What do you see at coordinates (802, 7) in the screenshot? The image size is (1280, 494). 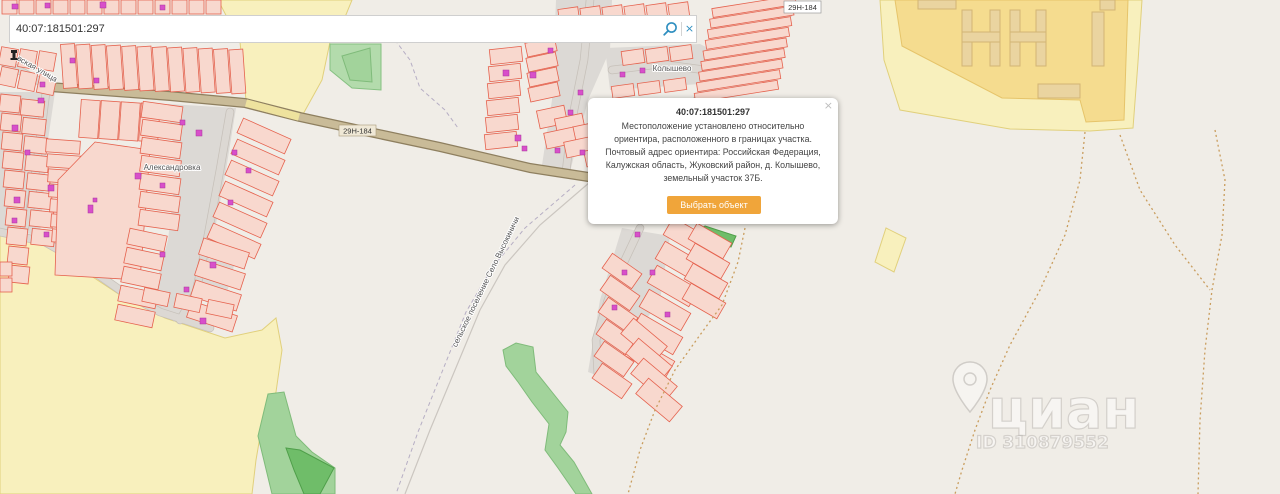 I see `road-label-north: 29Н-184` at bounding box center [802, 7].